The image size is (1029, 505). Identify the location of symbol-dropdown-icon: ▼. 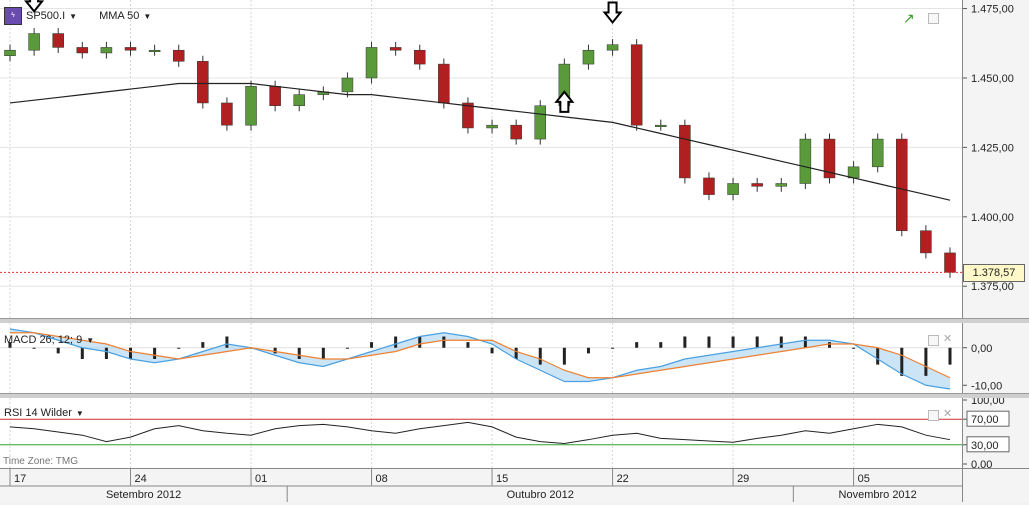
(73, 16).